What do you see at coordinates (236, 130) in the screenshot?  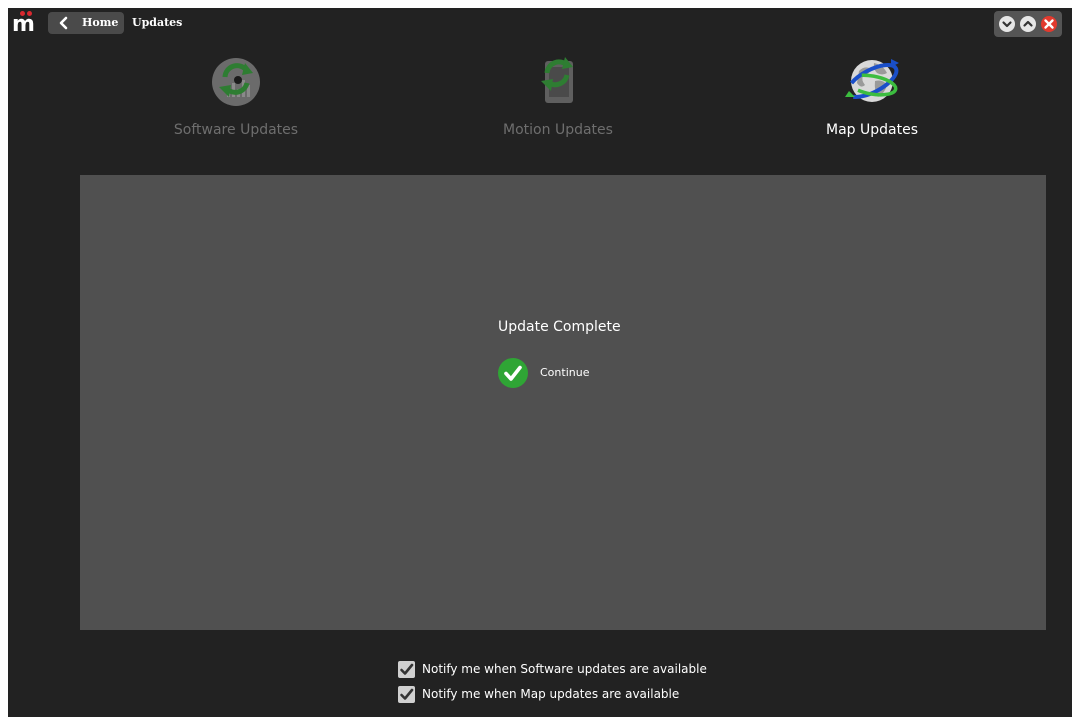 I see `tab-software-updates-label: Software Updates` at bounding box center [236, 130].